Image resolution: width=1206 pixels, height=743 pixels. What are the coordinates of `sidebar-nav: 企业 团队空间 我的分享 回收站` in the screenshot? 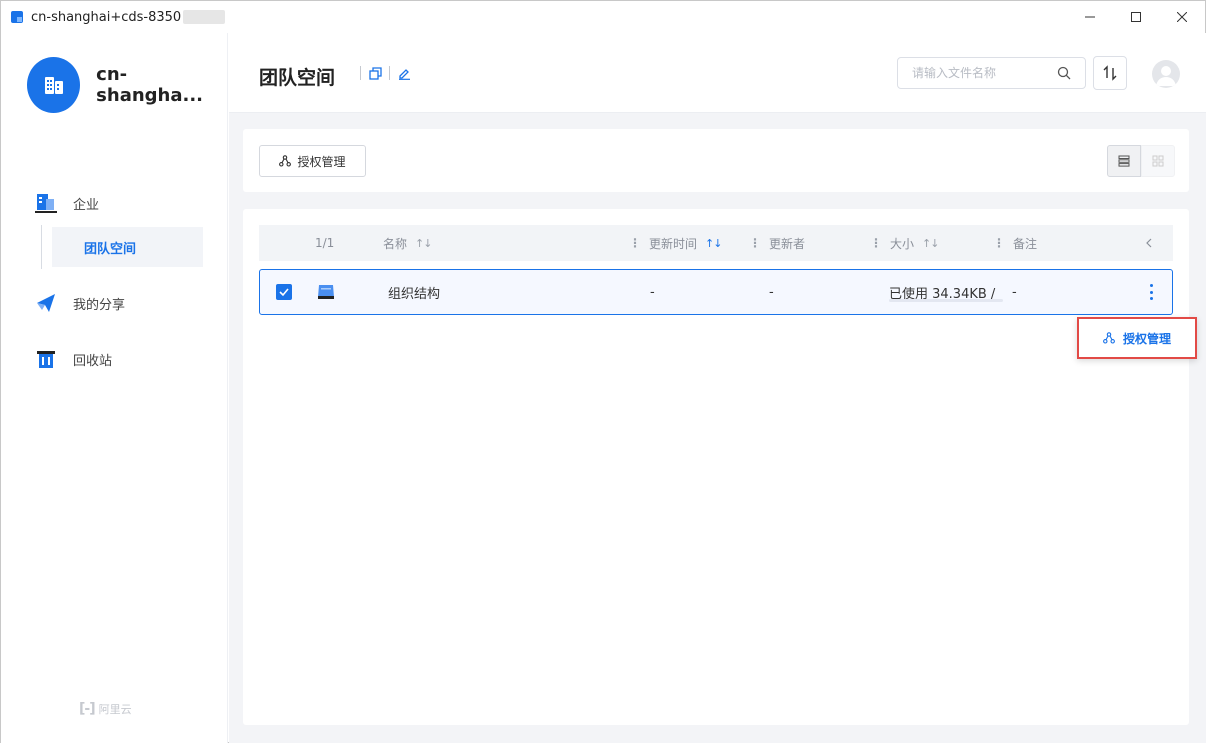 It's located at (114, 281).